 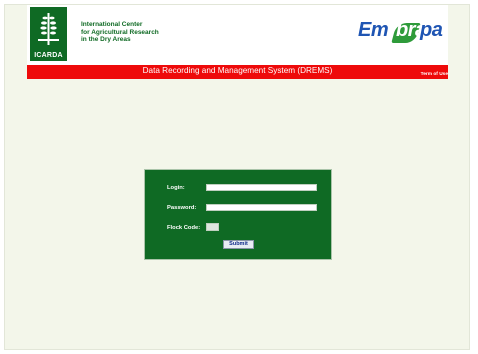 What do you see at coordinates (373, 30) in the screenshot?
I see `embrapa-logo-part: Em` at bounding box center [373, 30].